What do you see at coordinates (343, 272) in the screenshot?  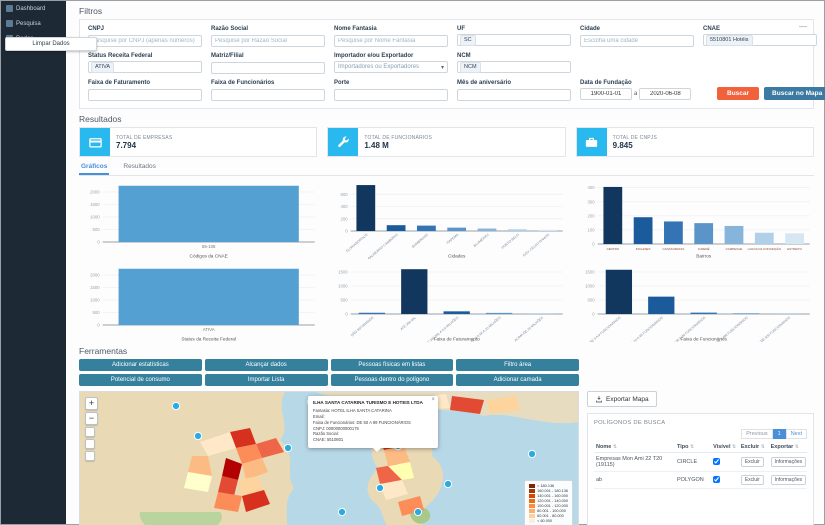 I see `svg-text: 1500` at bounding box center [343, 272].